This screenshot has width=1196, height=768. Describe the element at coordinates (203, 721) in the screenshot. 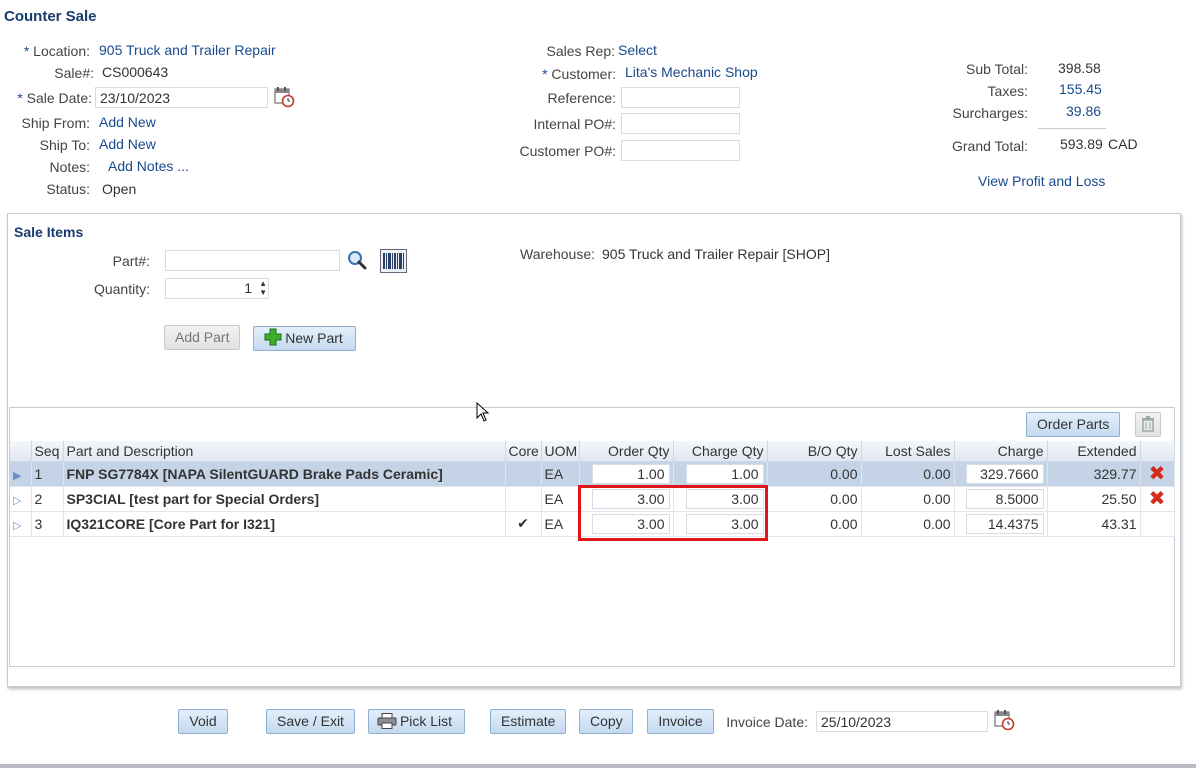

I see `void-button: Void` at that location.